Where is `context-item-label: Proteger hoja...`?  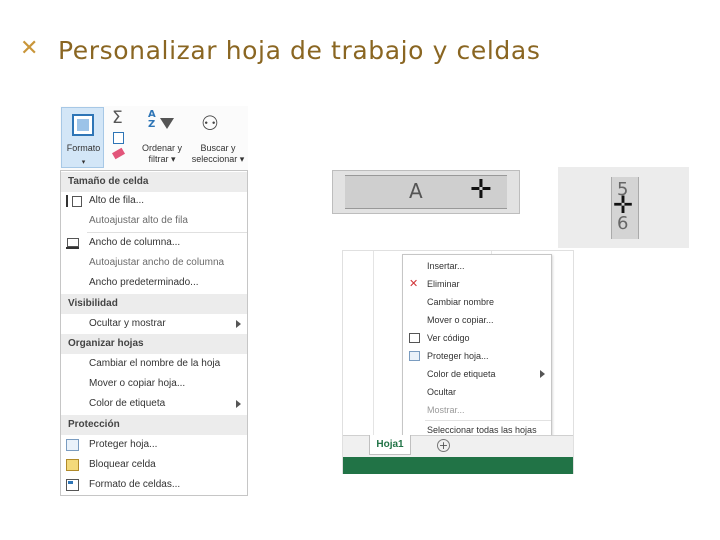 context-item-label: Proteger hoja... is located at coordinates (458, 356).